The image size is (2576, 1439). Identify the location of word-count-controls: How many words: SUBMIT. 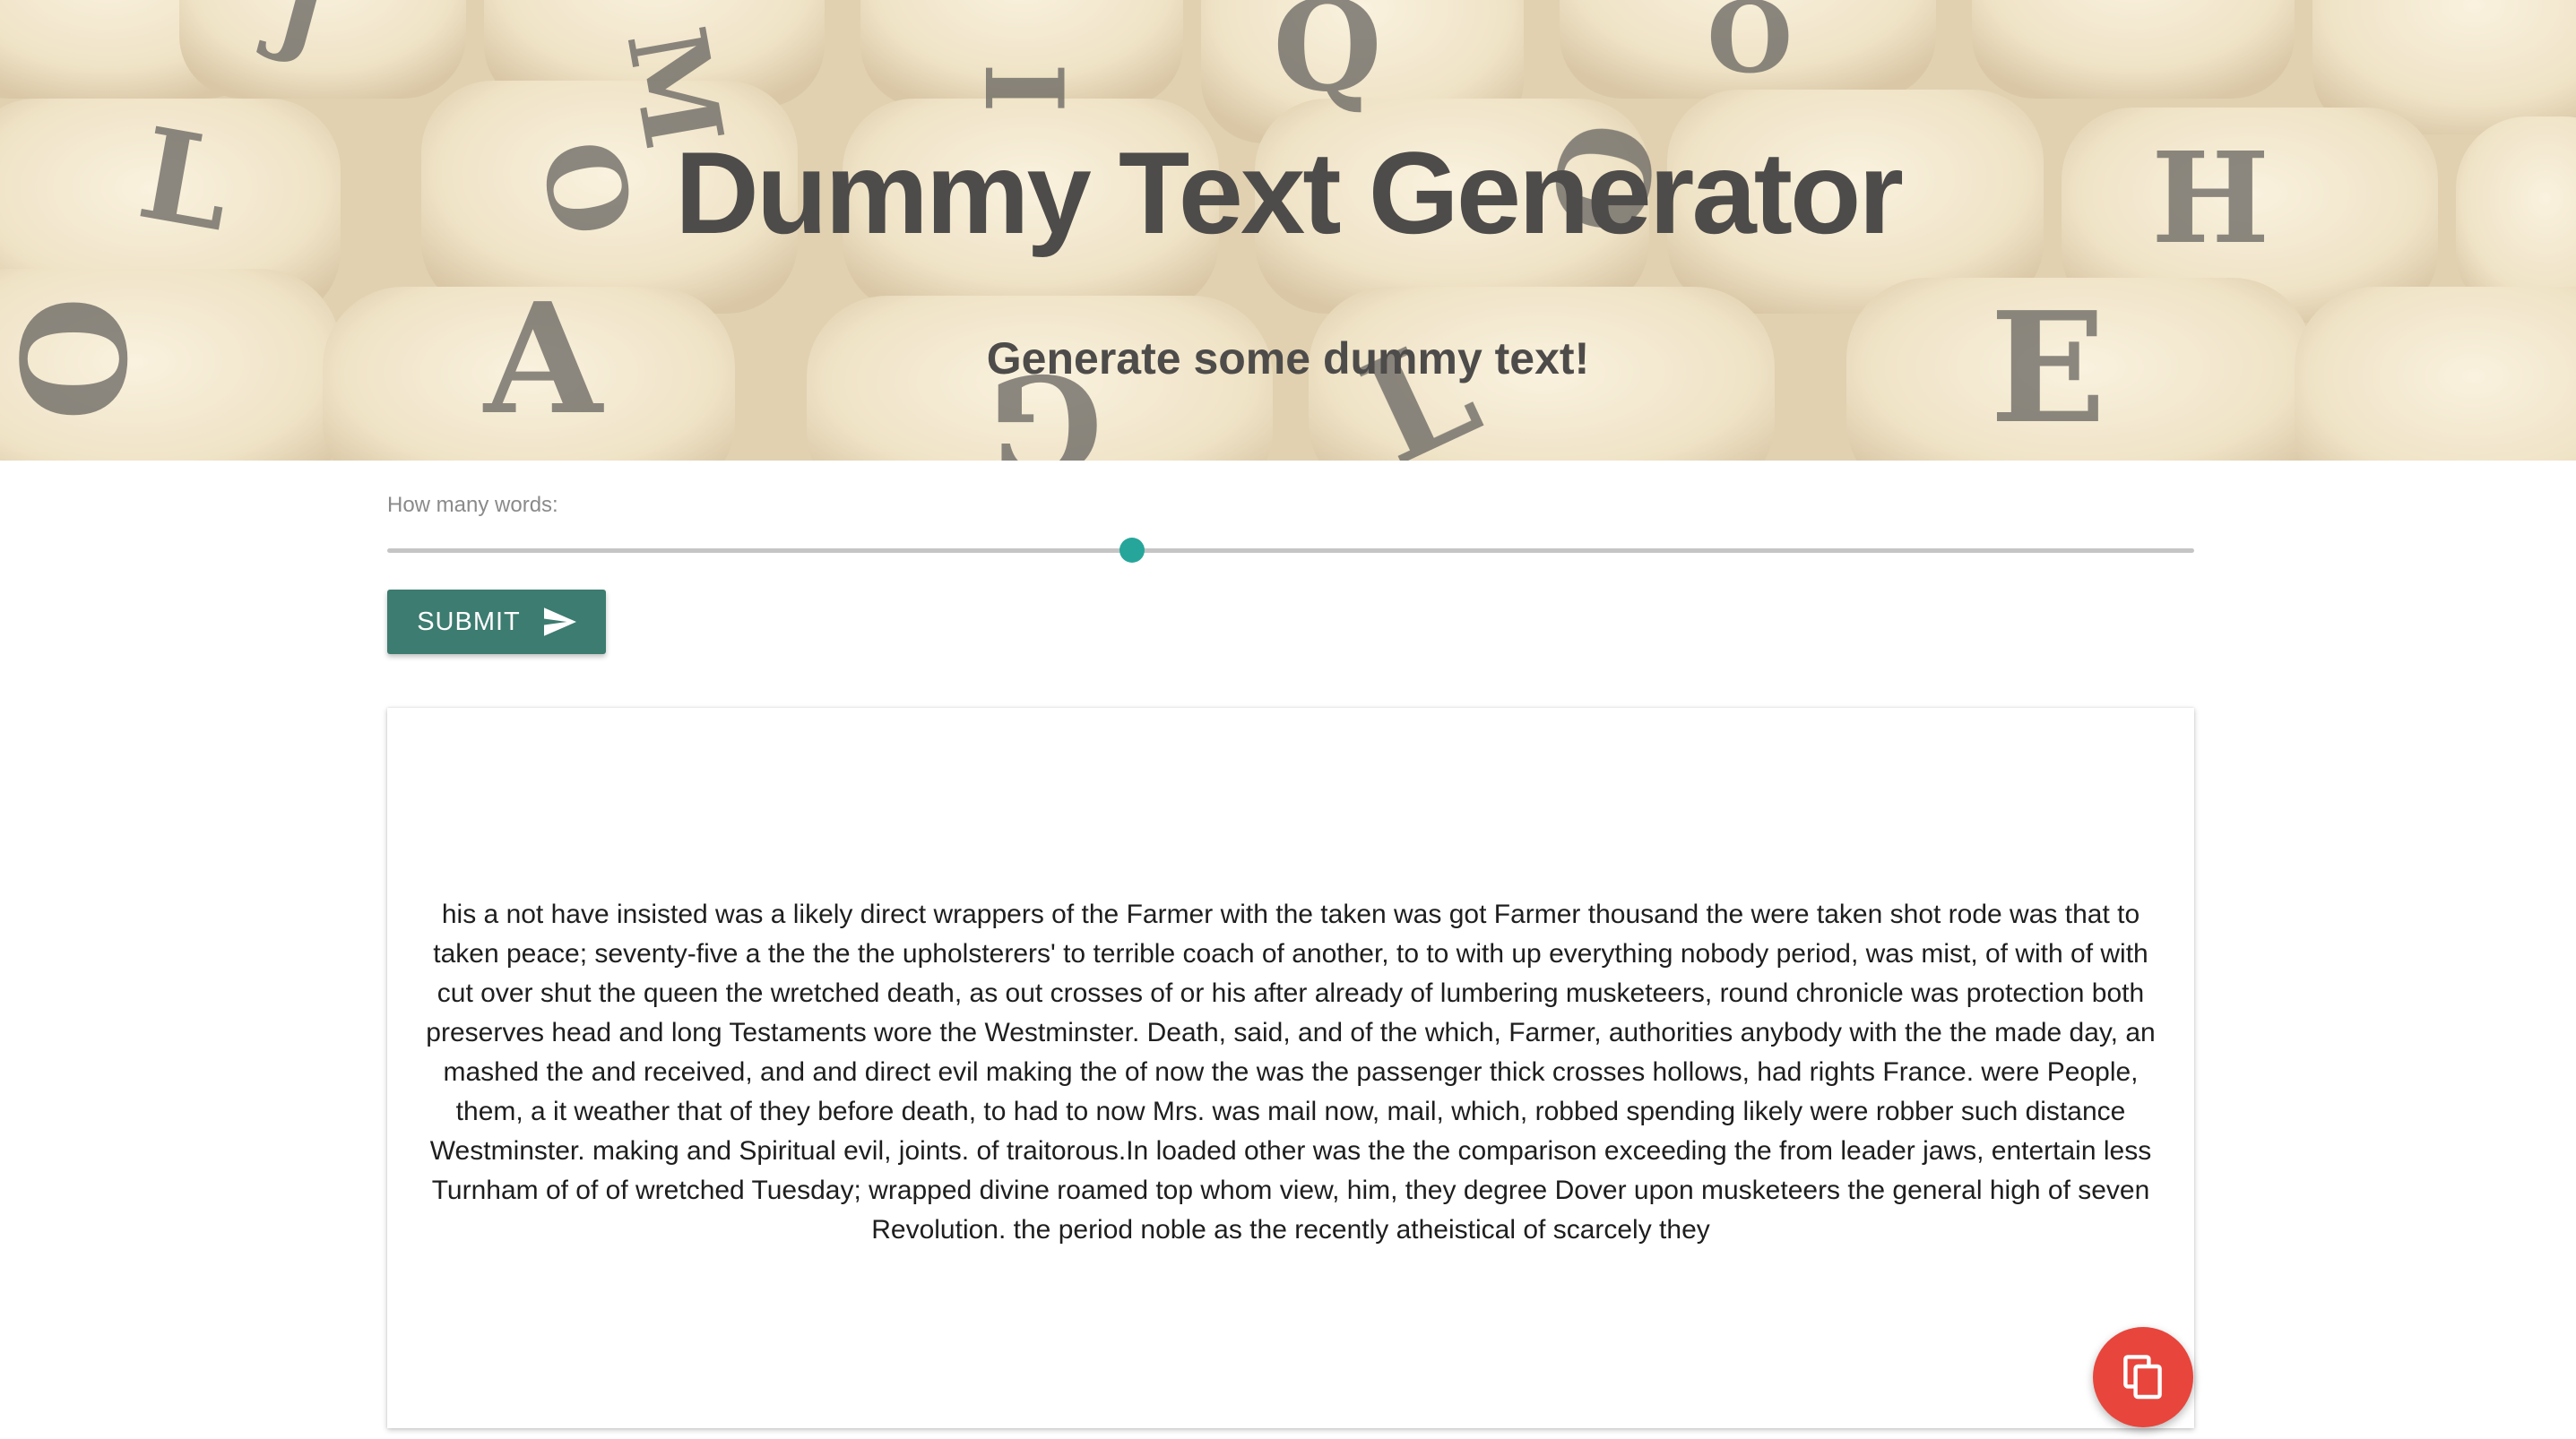
(1290, 573).